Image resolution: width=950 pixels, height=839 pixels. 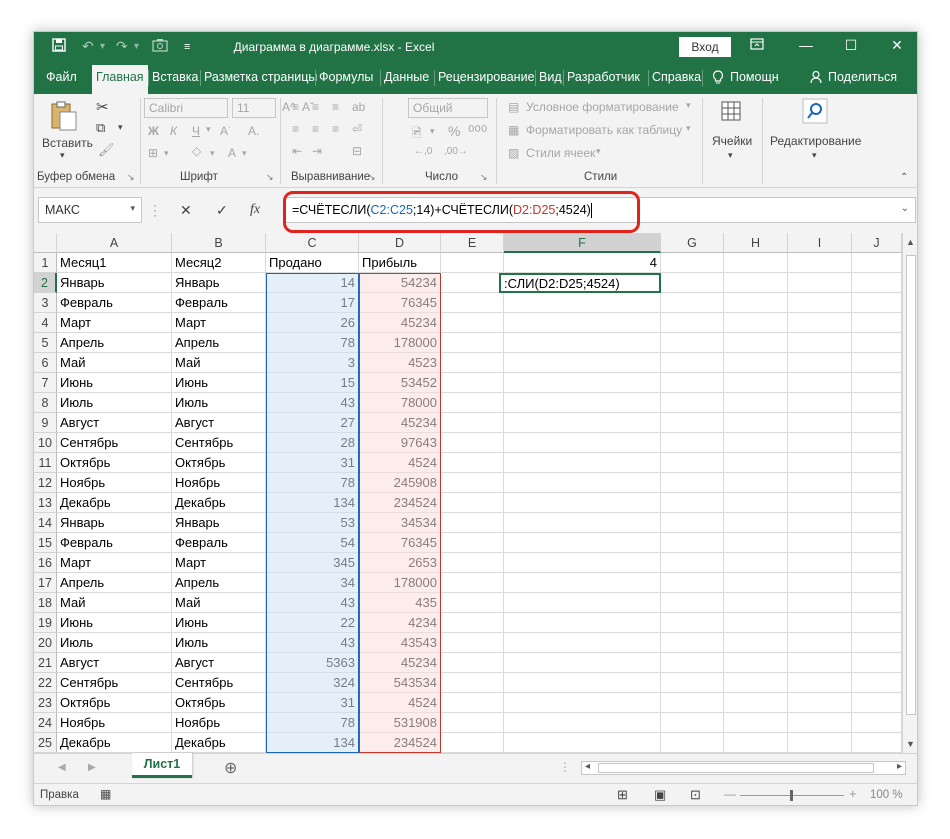 What do you see at coordinates (417, 134) in the screenshot?
I see `currency-icon: 🖻` at bounding box center [417, 134].